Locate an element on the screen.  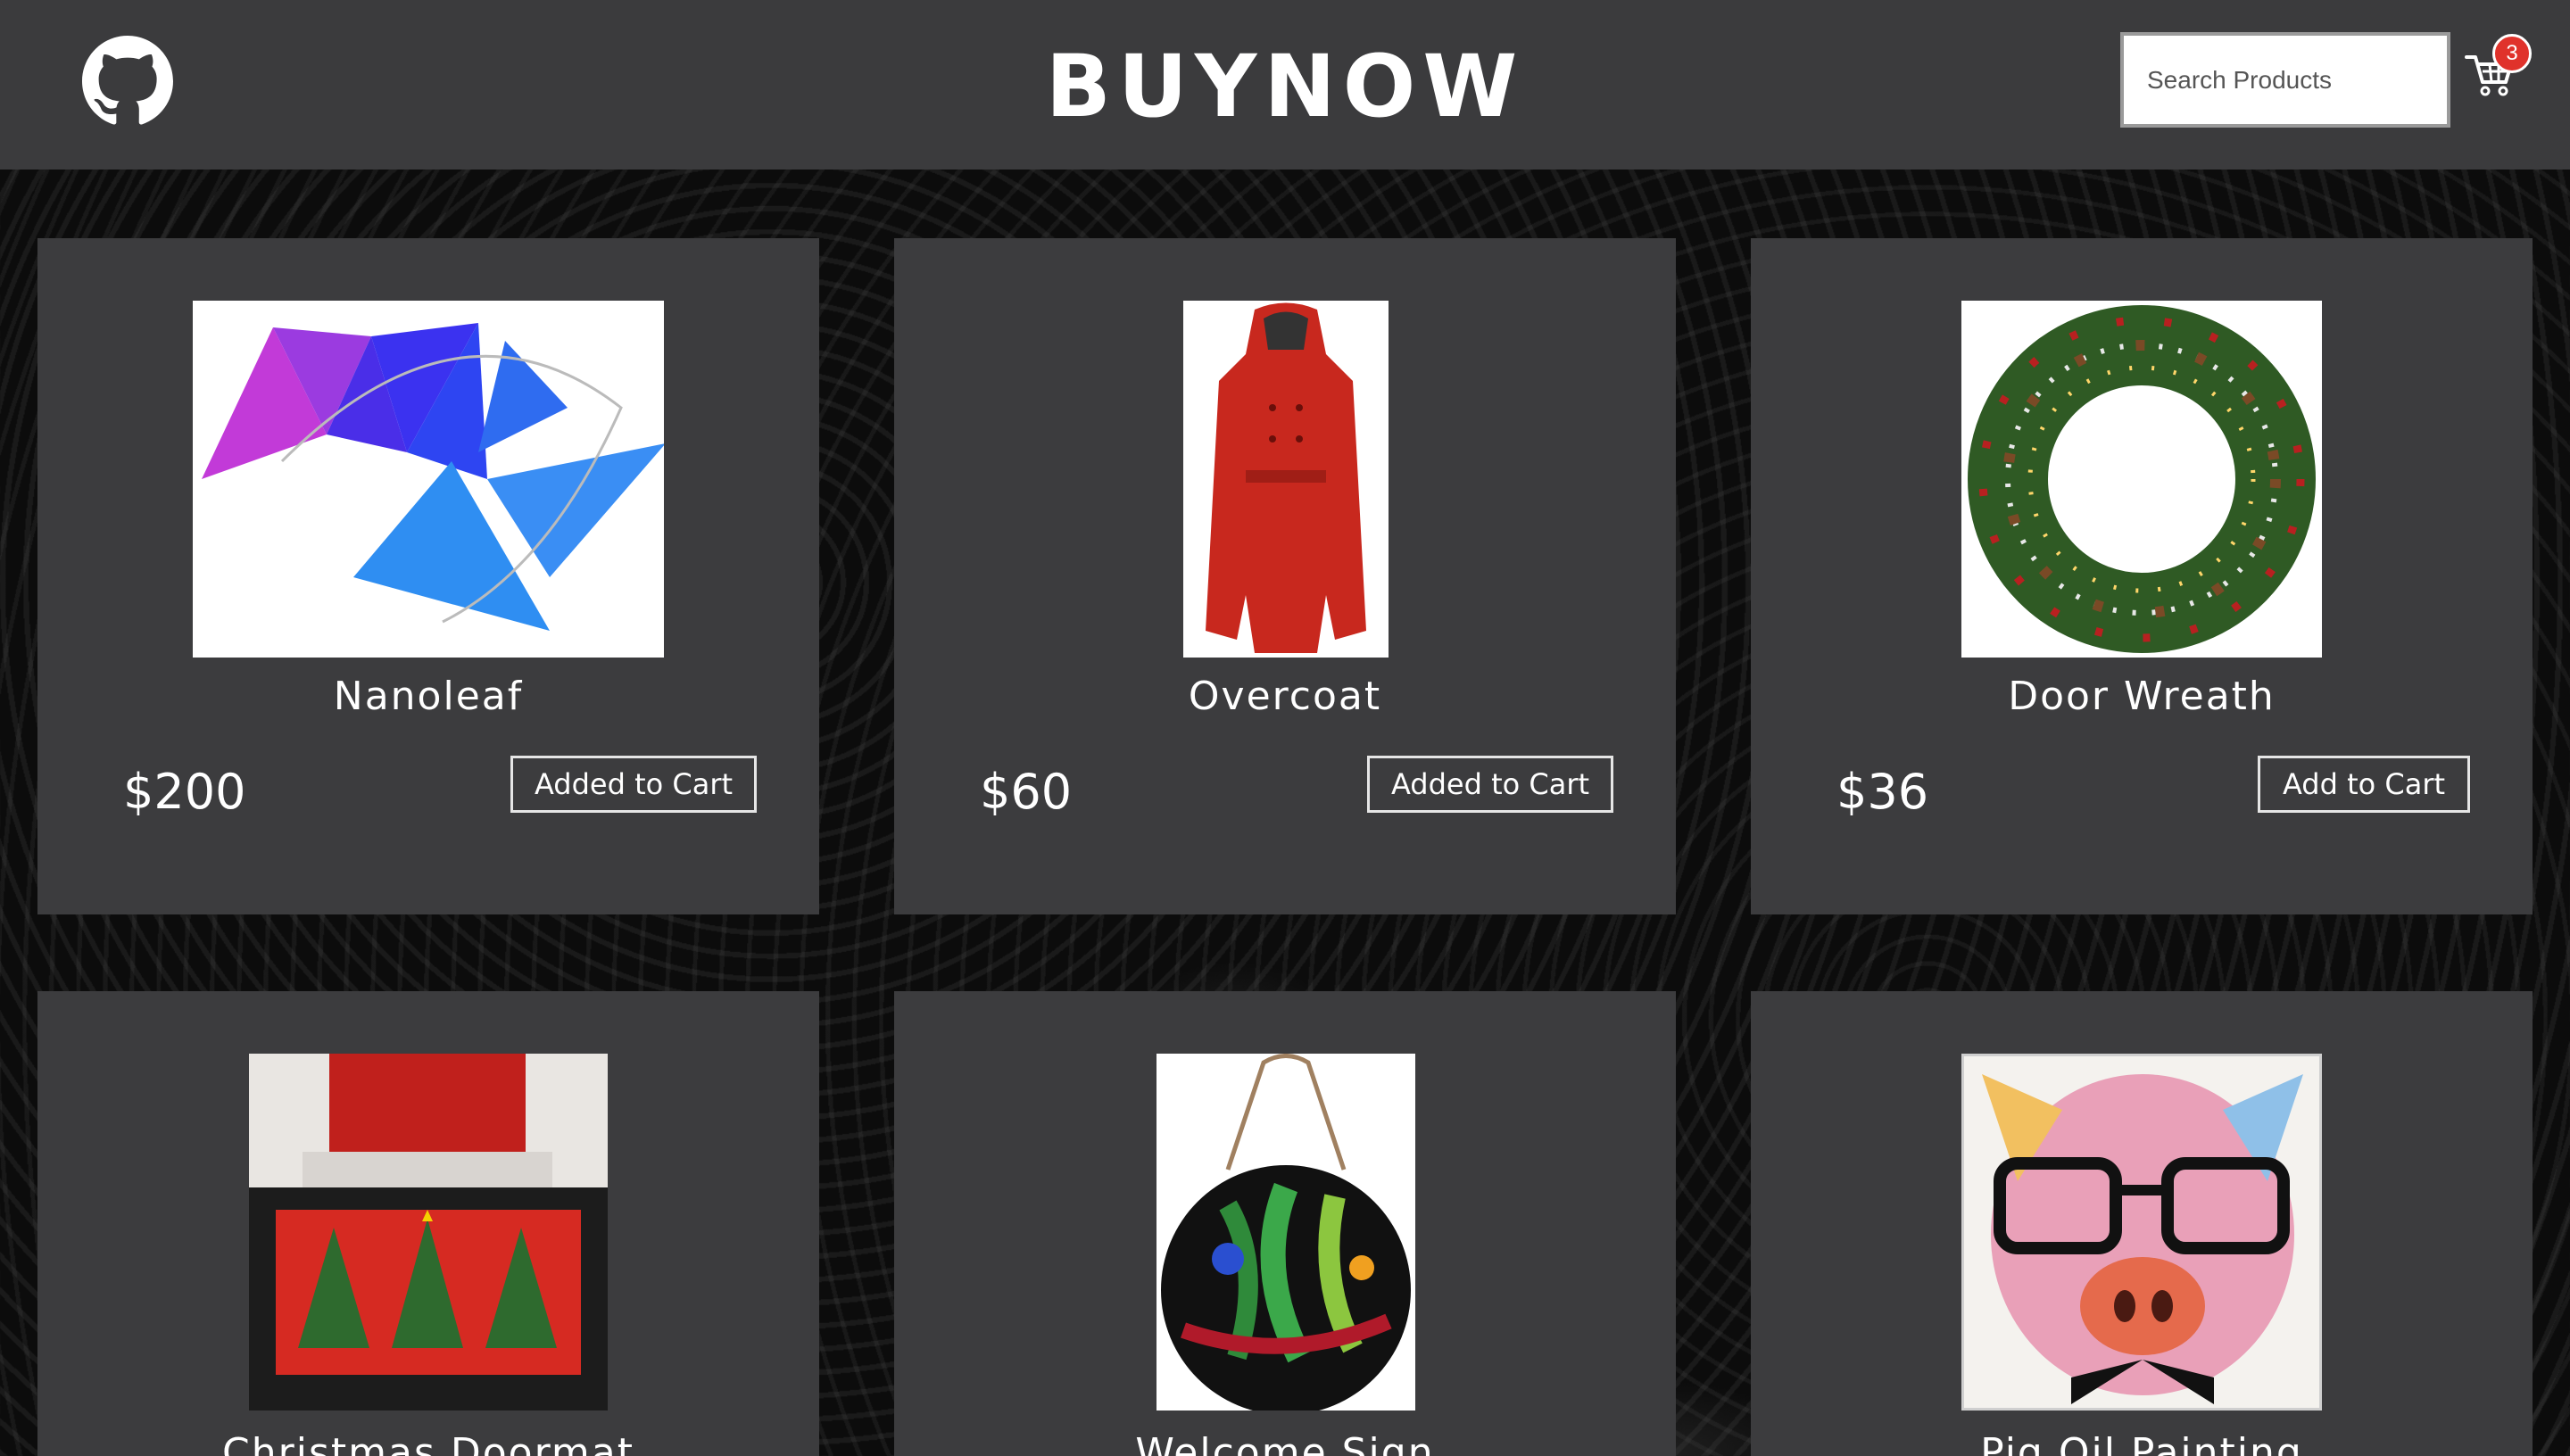
welcome-sign-image is located at coordinates (1286, 1232).